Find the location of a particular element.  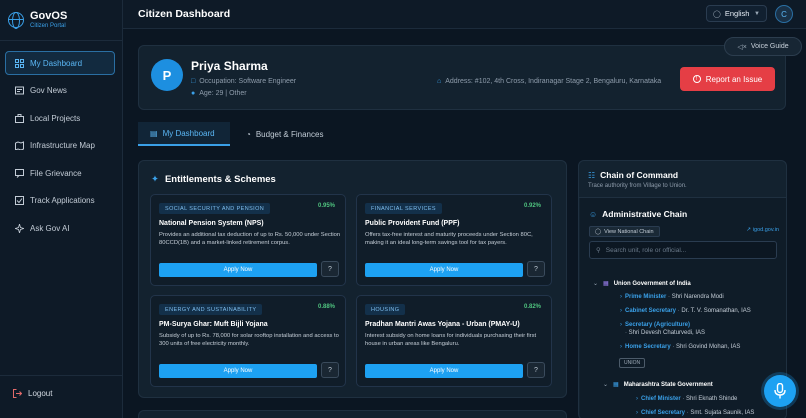

official-row: › Home Secretary · Shri Govind Mohan, IAS is located at coordinates (680, 347).